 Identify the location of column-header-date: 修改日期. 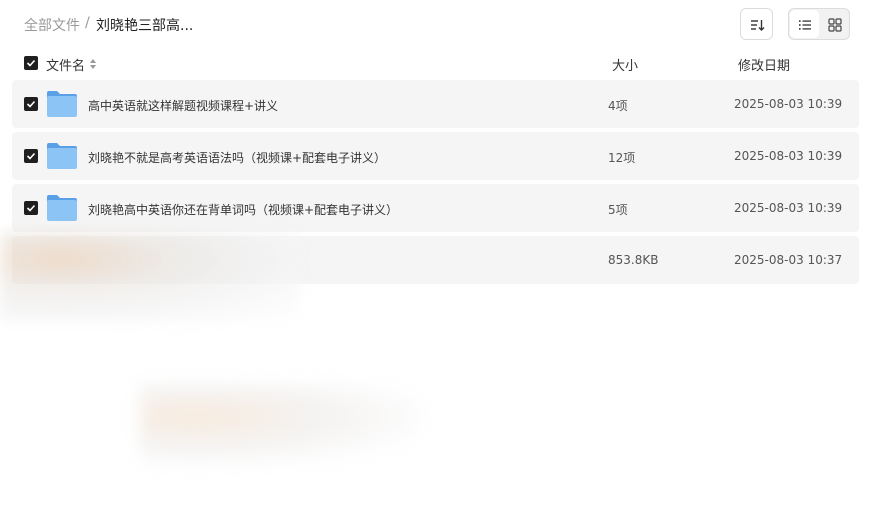
(764, 66).